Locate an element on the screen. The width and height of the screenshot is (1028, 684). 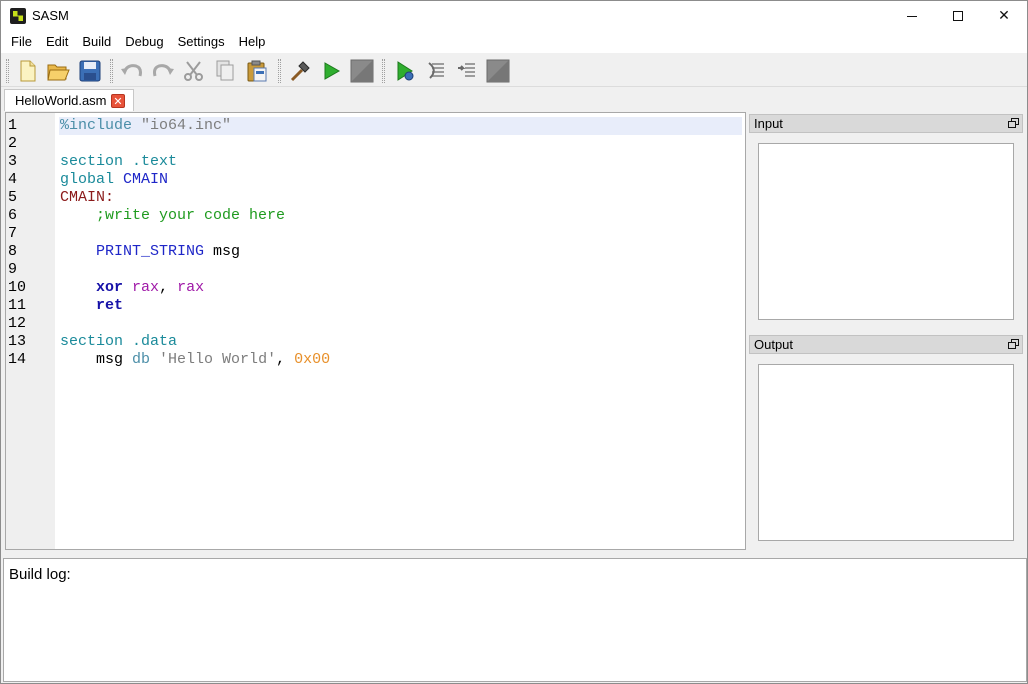
stop-debug-button is located at coordinates (498, 71).